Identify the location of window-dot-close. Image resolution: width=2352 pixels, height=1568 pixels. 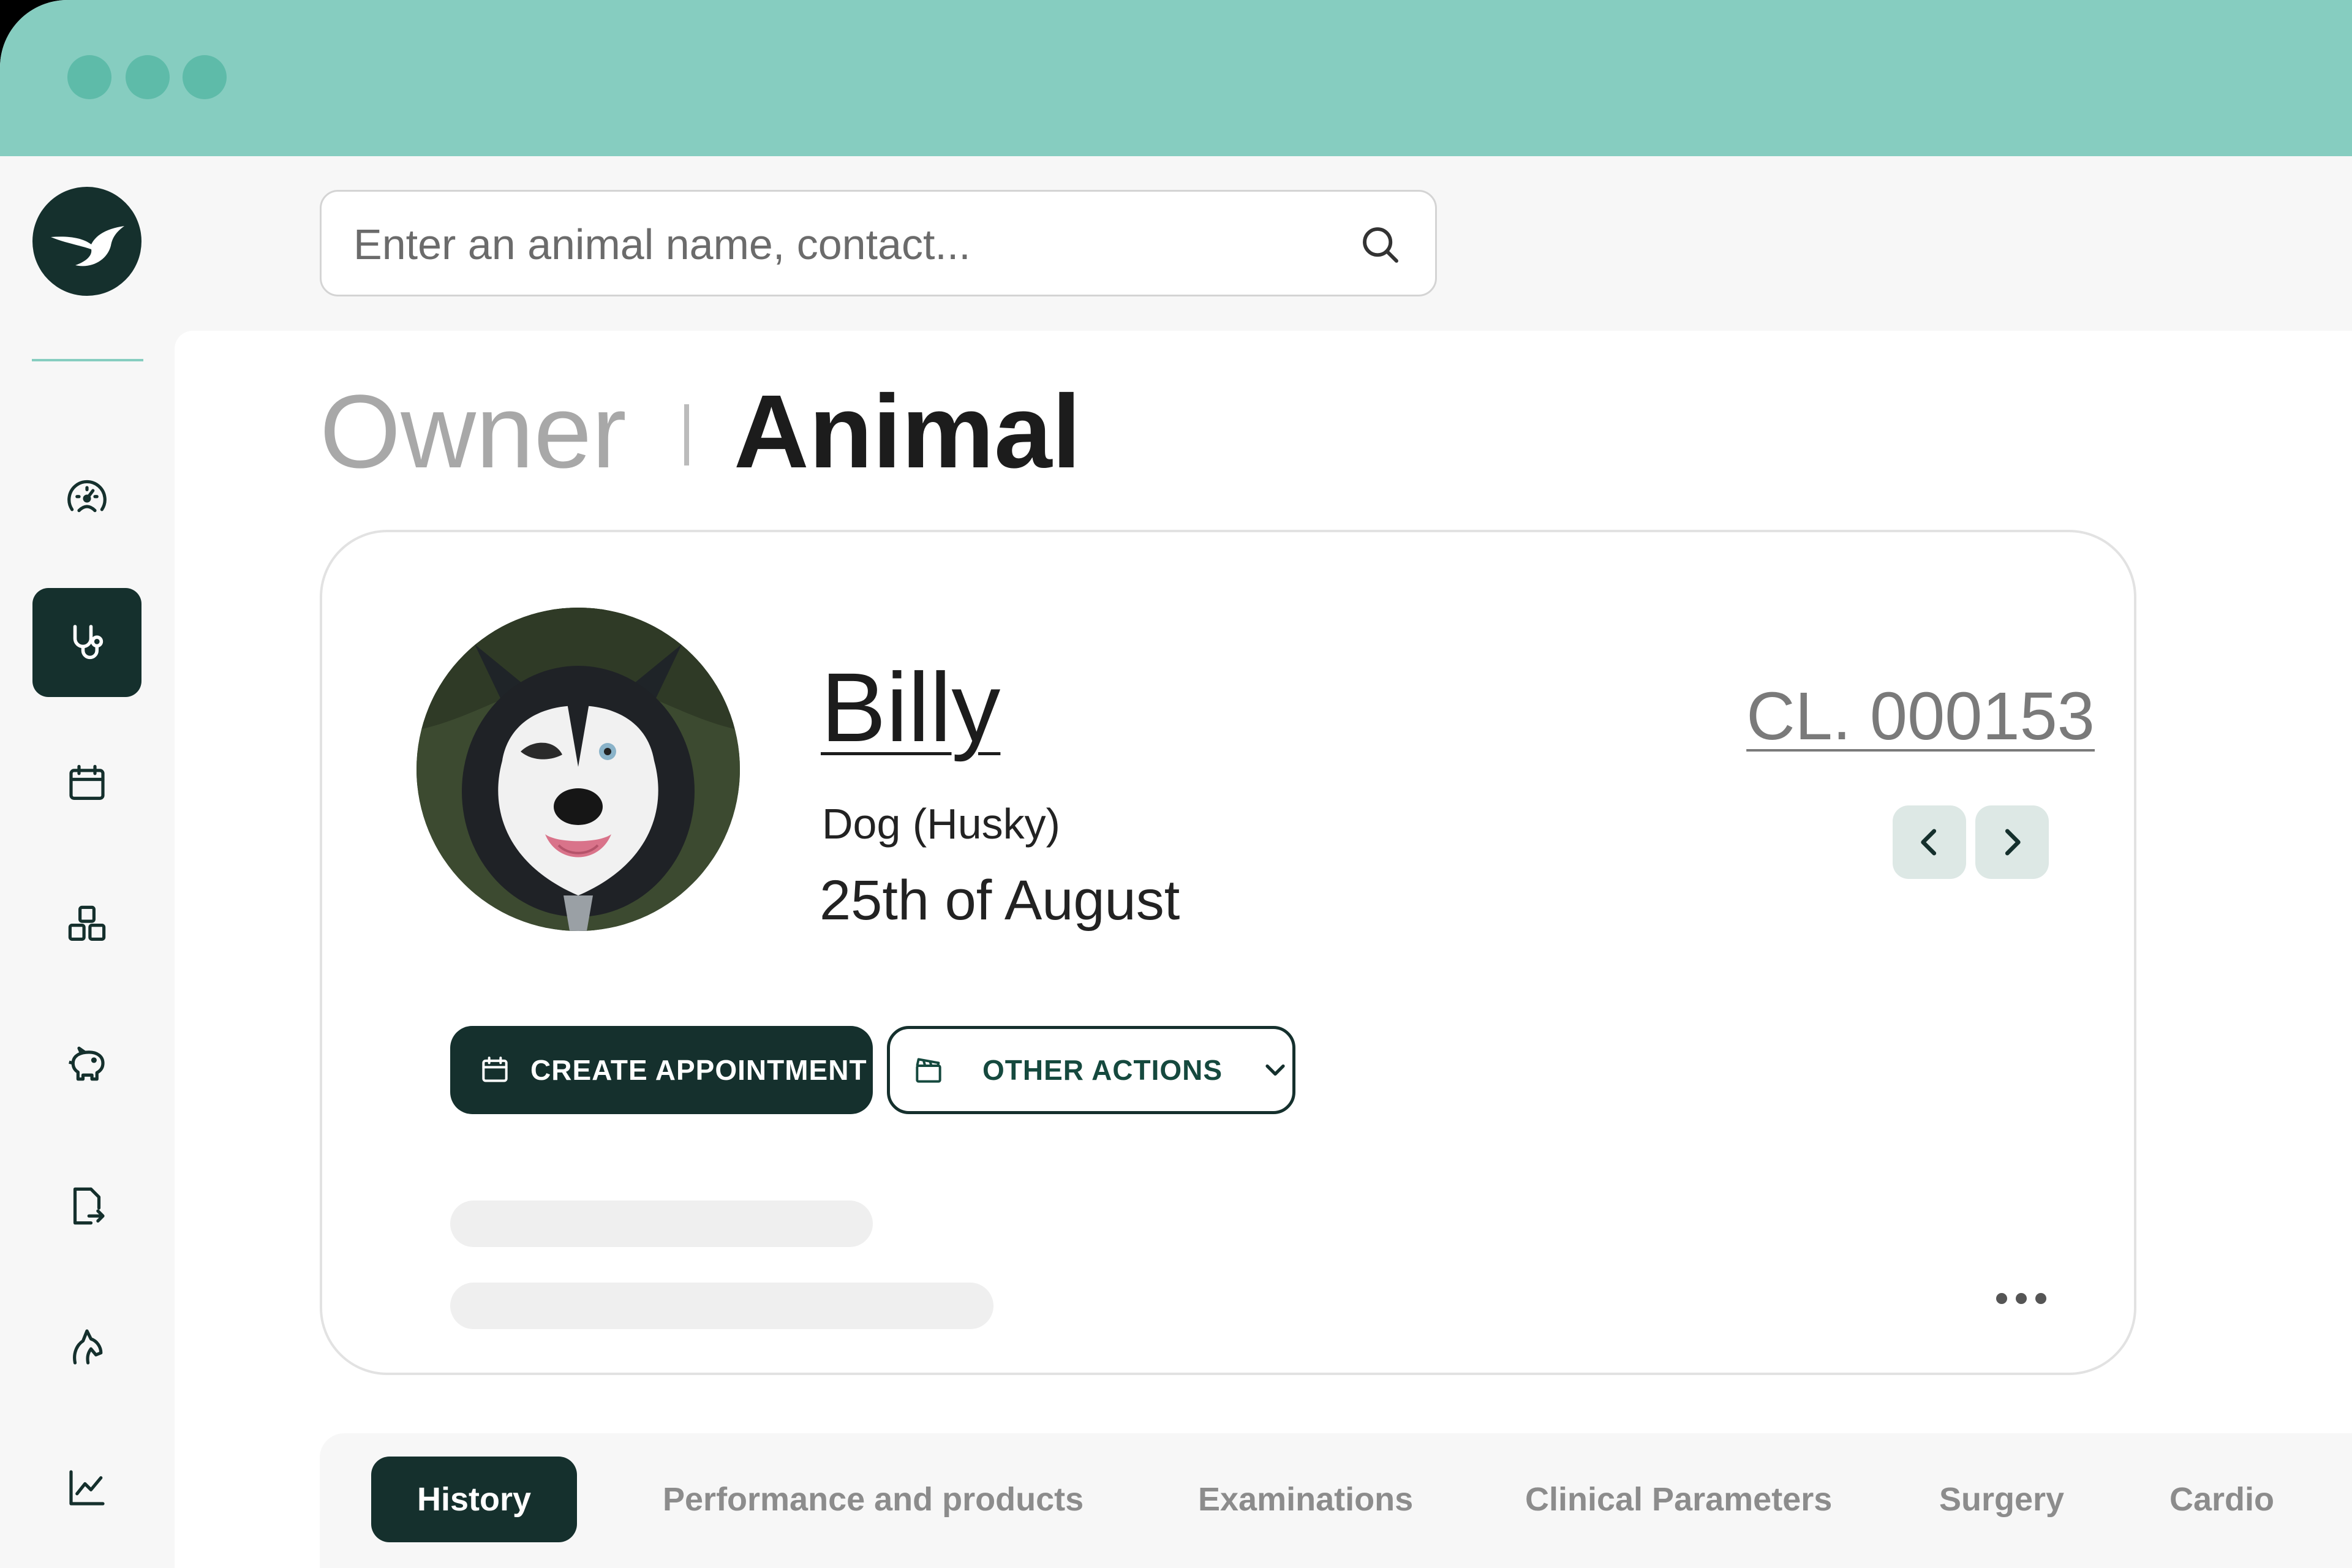
(89, 77).